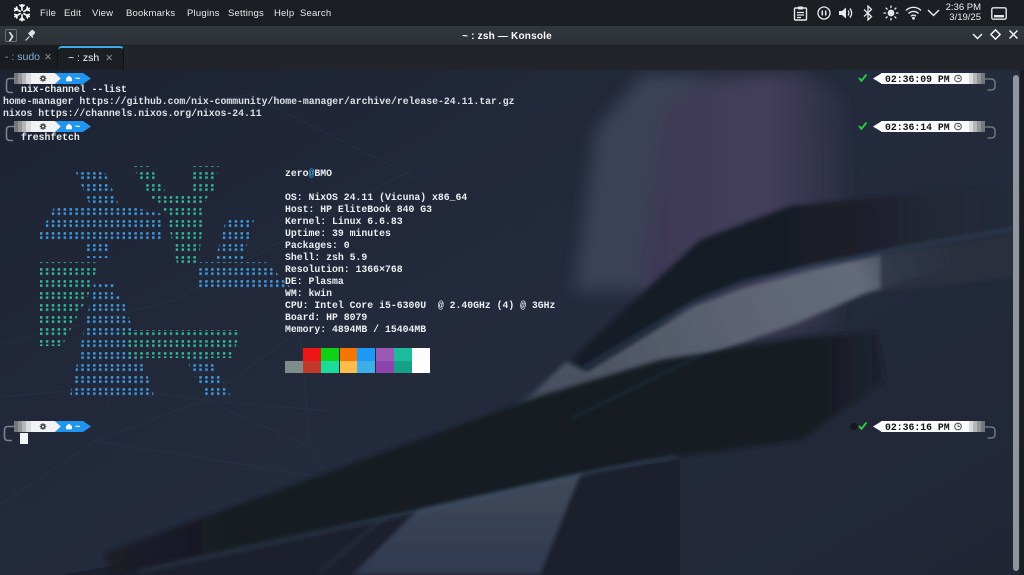 The height and width of the screenshot is (575, 1024). I want to click on svg-text: 02:36:14 PM, so click(917, 127).